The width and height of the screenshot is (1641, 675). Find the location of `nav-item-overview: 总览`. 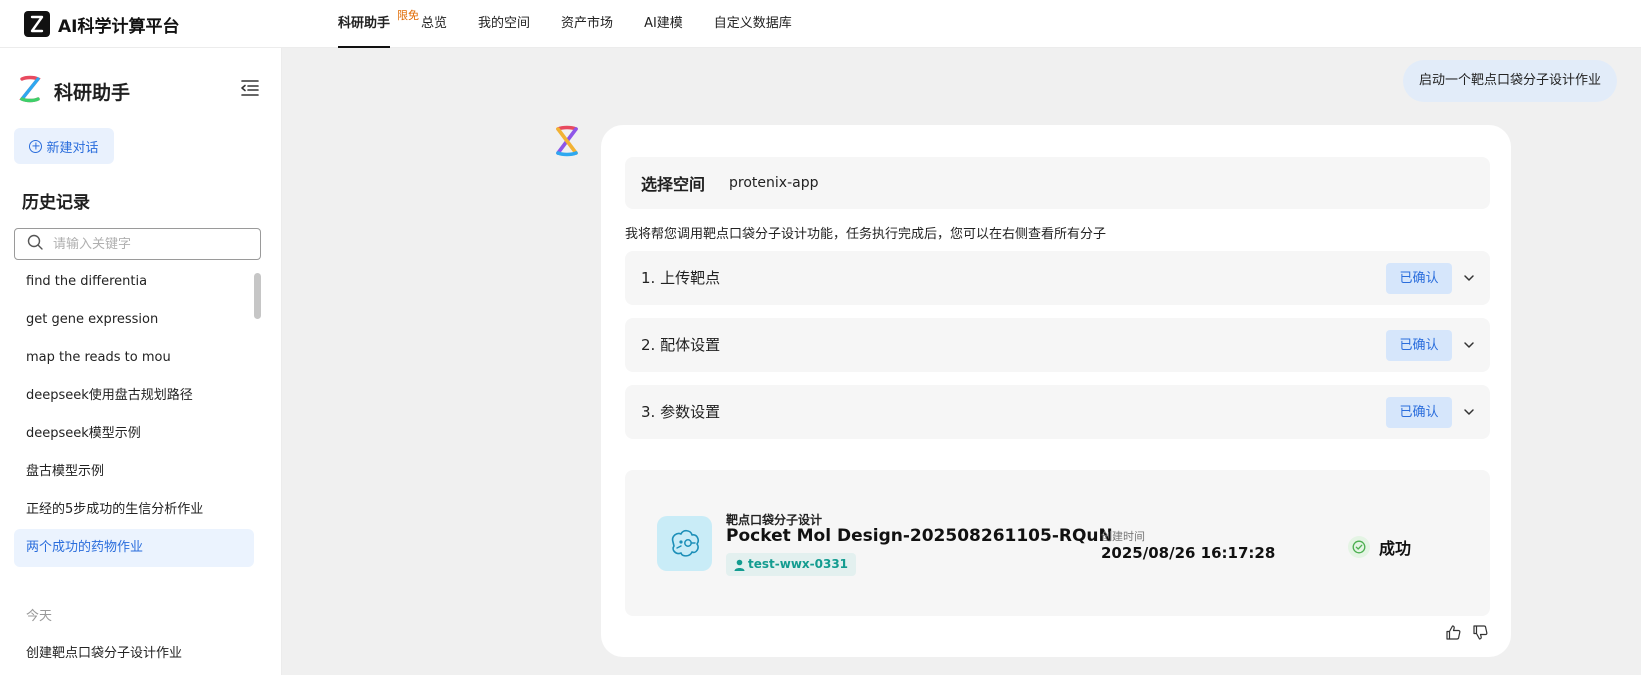

nav-item-overview: 总览 is located at coordinates (434, 24).